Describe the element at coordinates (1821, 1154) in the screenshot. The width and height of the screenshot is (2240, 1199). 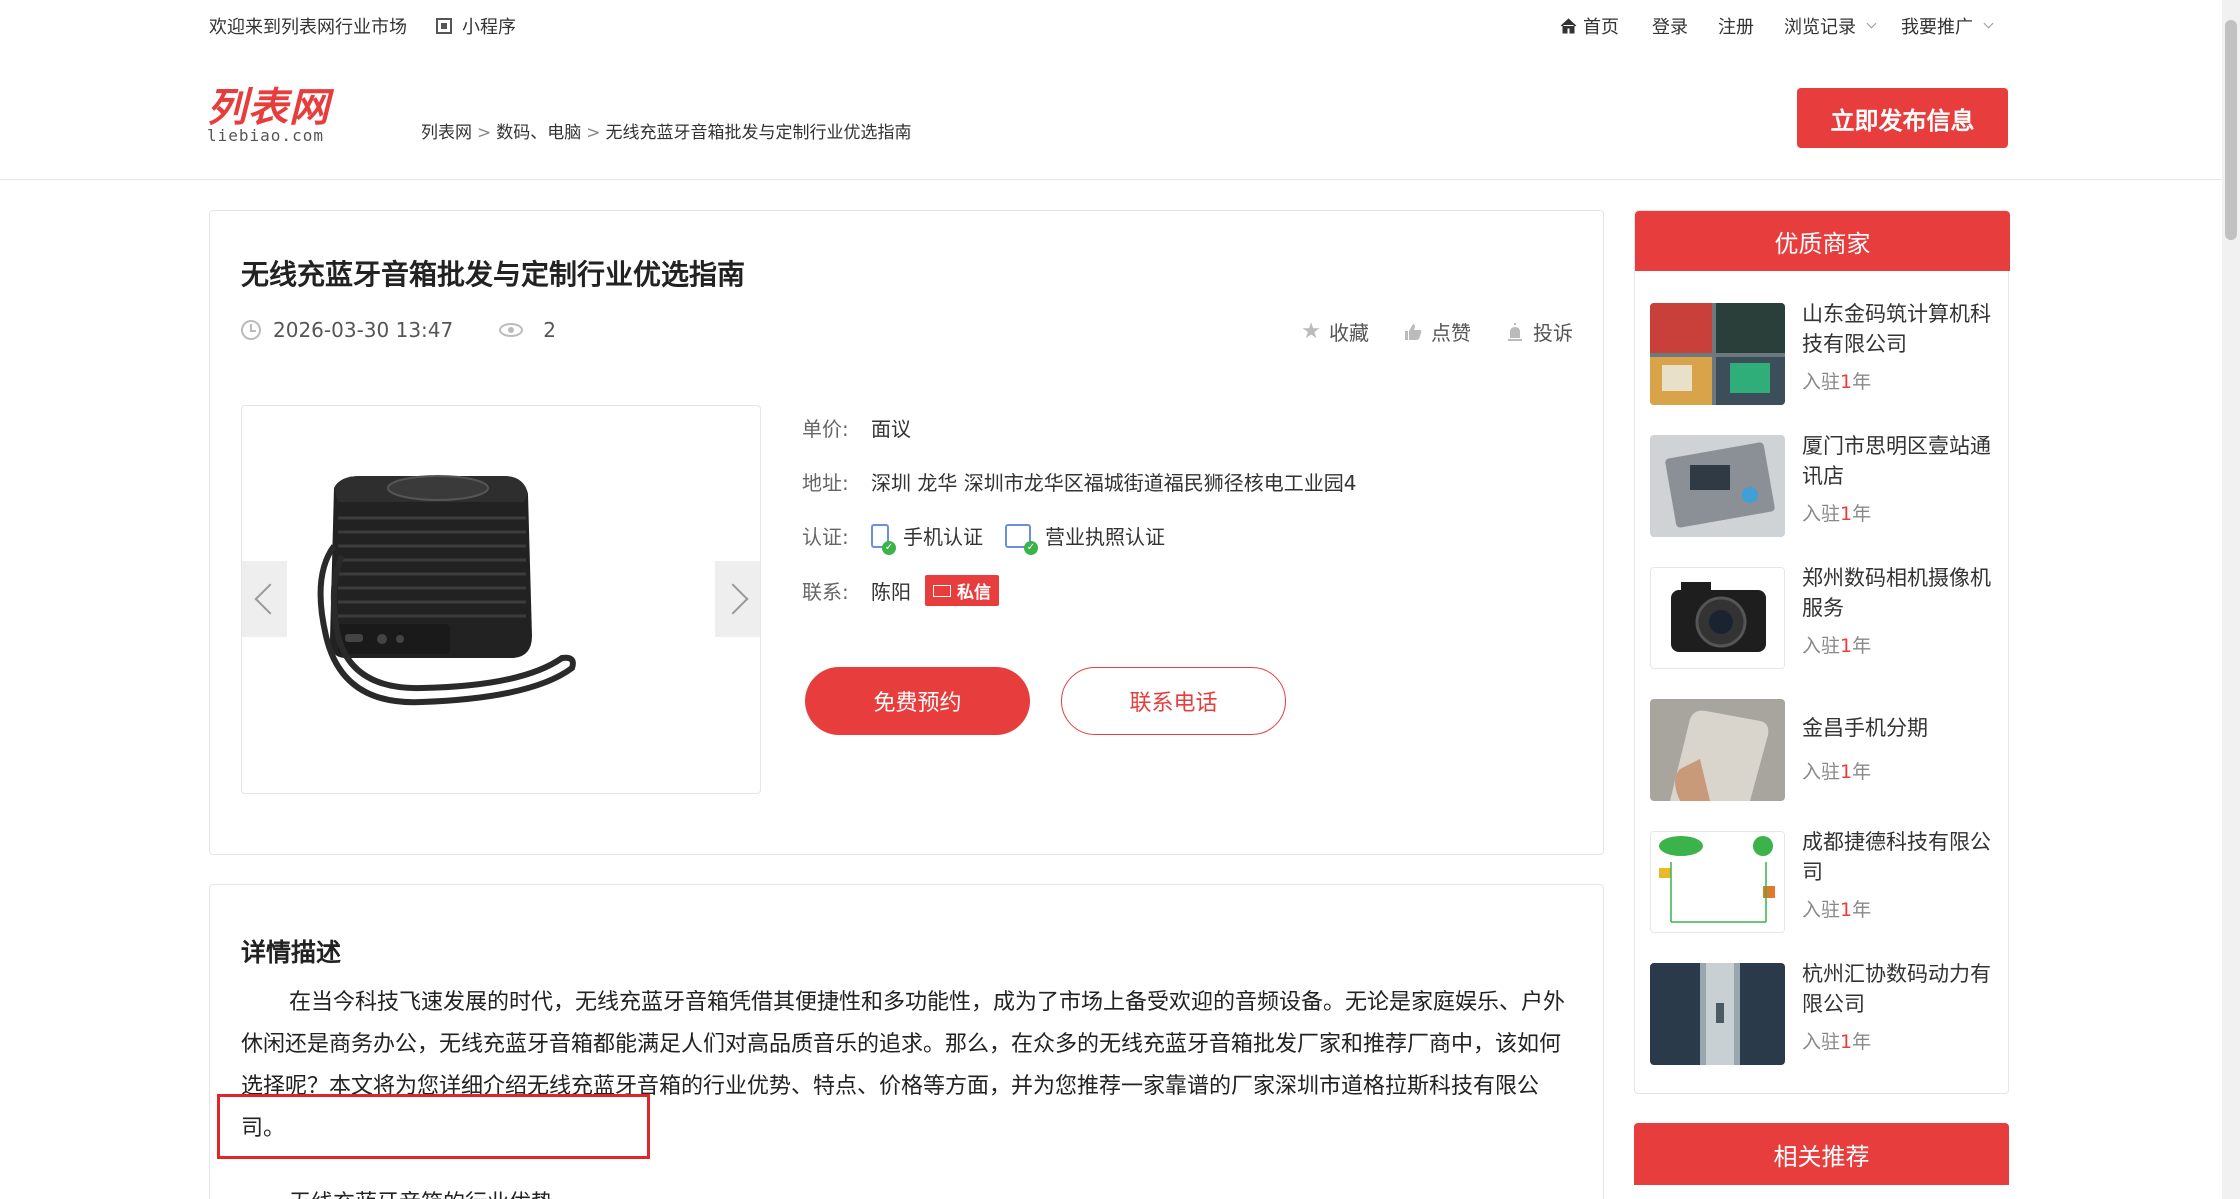
I see `related-recommendations-title: 相关推荐` at that location.